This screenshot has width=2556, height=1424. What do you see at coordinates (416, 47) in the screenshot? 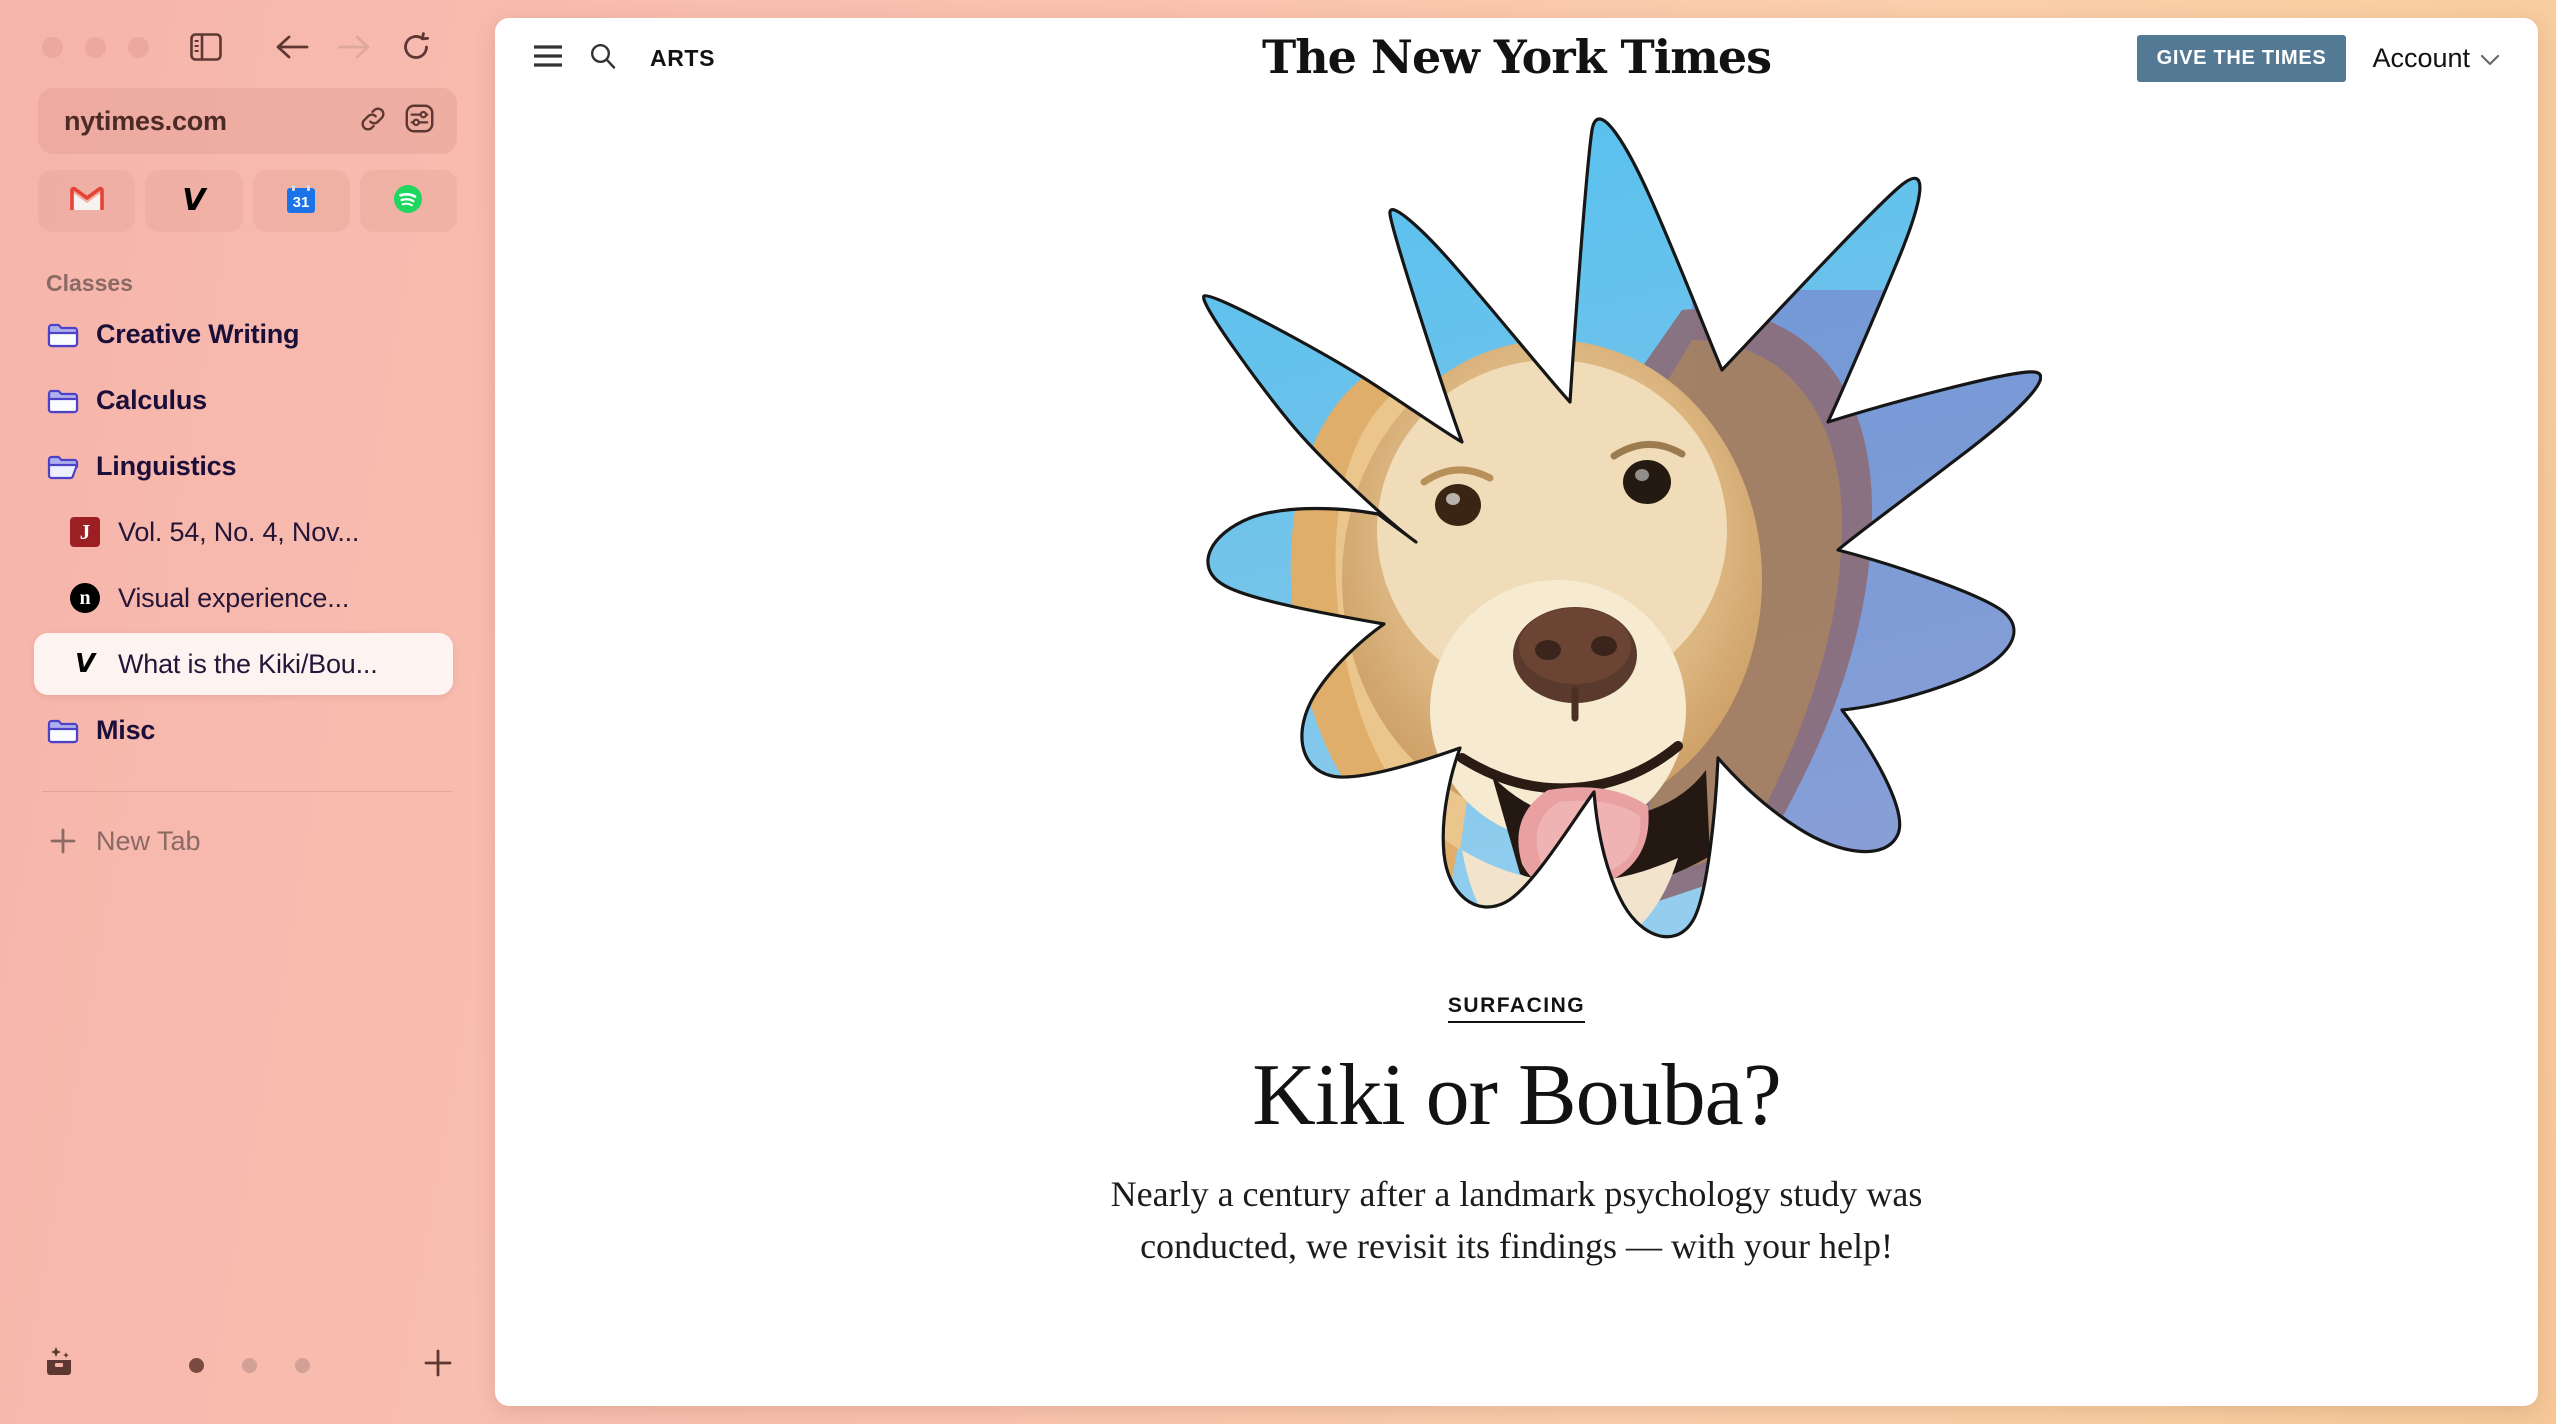
I see `reload-icon` at bounding box center [416, 47].